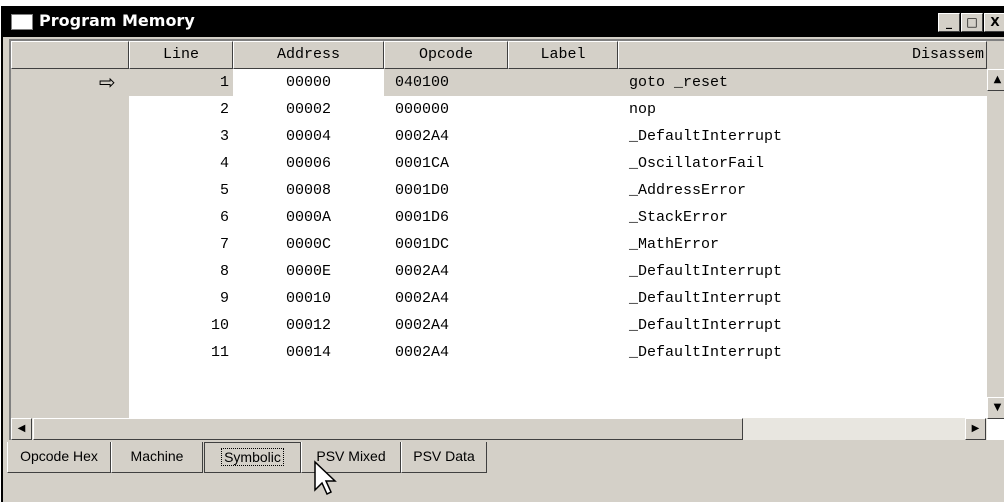 This screenshot has width=1004, height=502. What do you see at coordinates (224, 109) in the screenshot?
I see `line-number-cell: 2` at bounding box center [224, 109].